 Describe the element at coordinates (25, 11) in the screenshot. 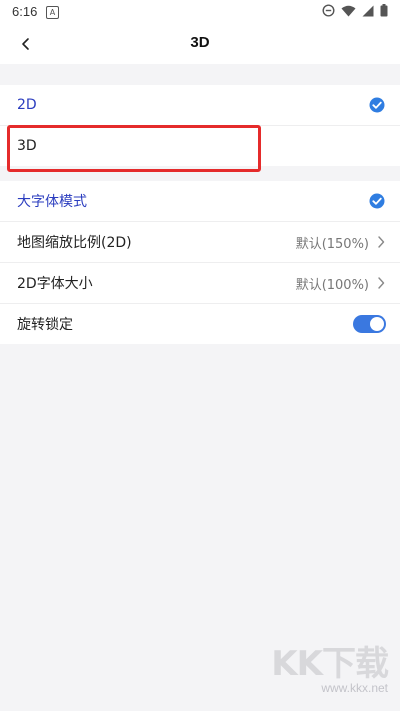

I see `status-time: 6:16` at that location.